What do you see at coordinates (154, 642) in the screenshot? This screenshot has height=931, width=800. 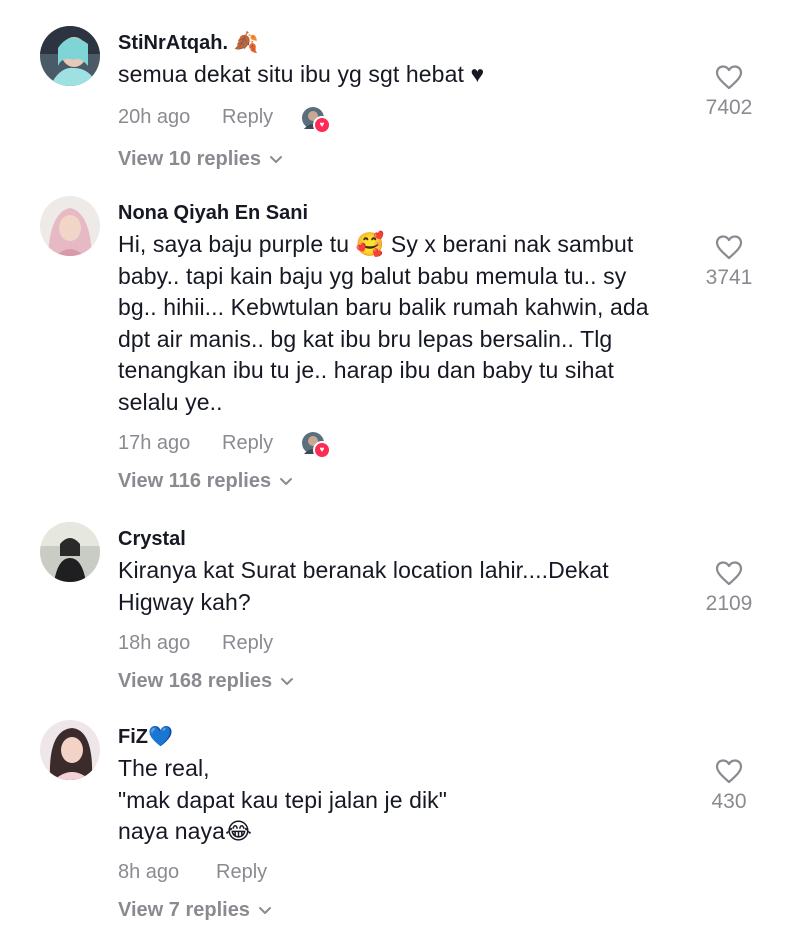 I see `timestamp: 18h ago` at bounding box center [154, 642].